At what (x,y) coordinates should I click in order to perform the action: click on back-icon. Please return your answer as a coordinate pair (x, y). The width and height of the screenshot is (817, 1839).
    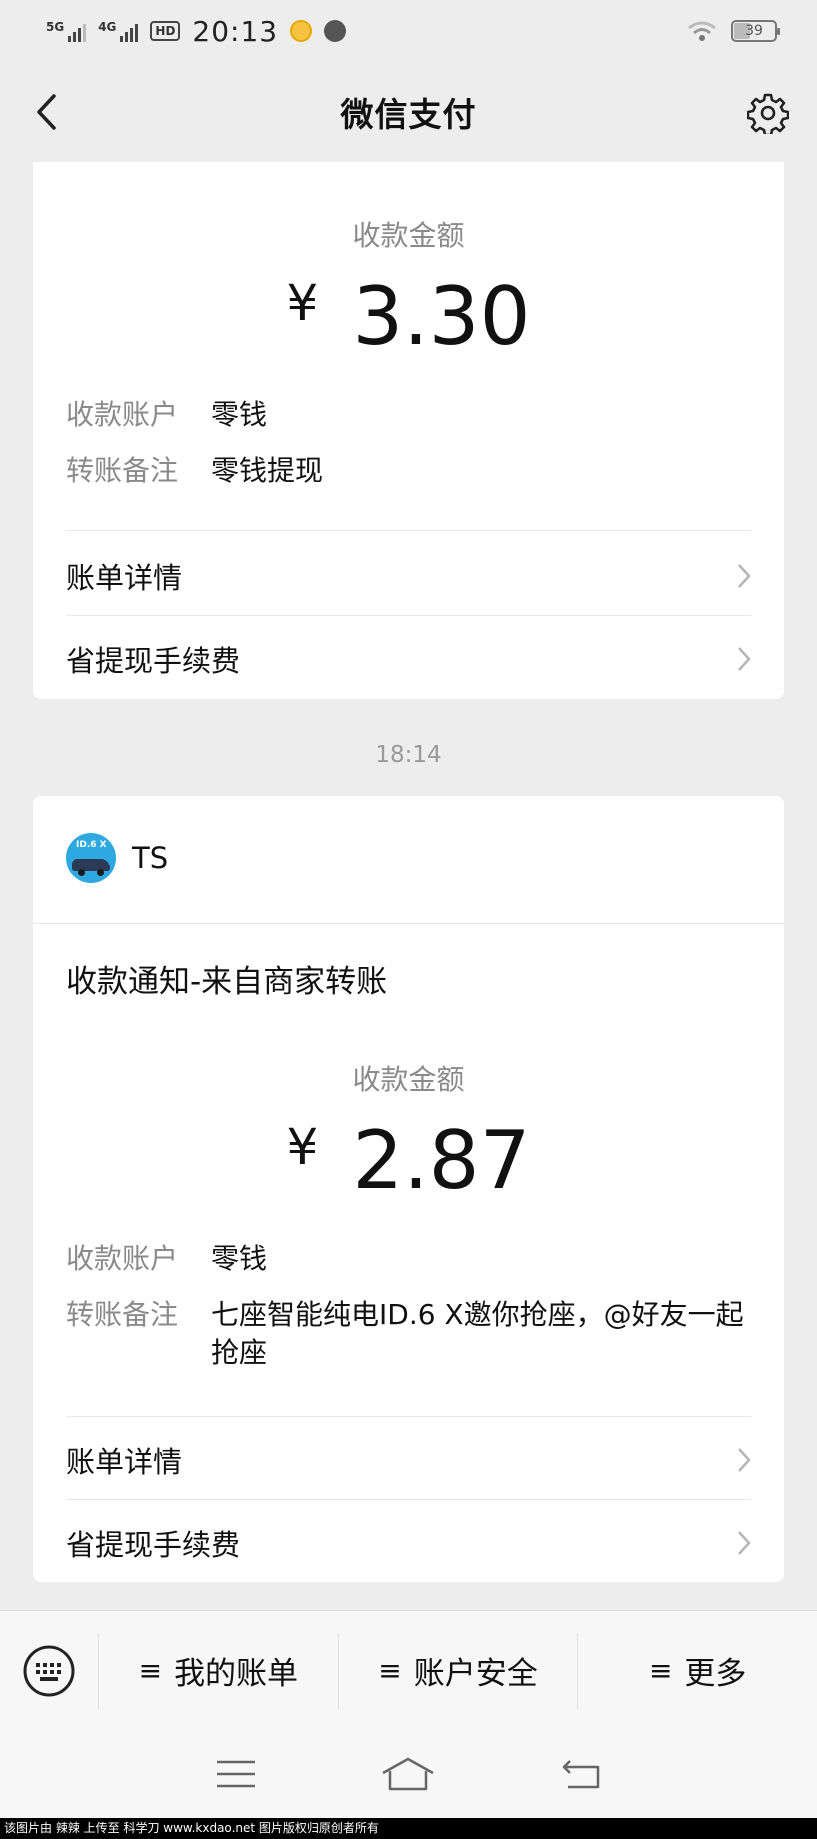
    Looking at the image, I should click on (581, 1774).